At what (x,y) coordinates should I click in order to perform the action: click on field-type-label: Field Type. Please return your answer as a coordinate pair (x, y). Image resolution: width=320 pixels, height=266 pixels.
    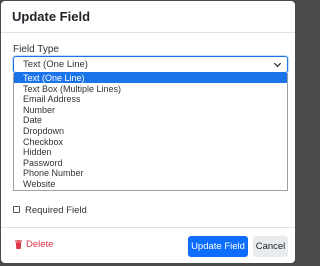
    Looking at the image, I should click on (36, 49).